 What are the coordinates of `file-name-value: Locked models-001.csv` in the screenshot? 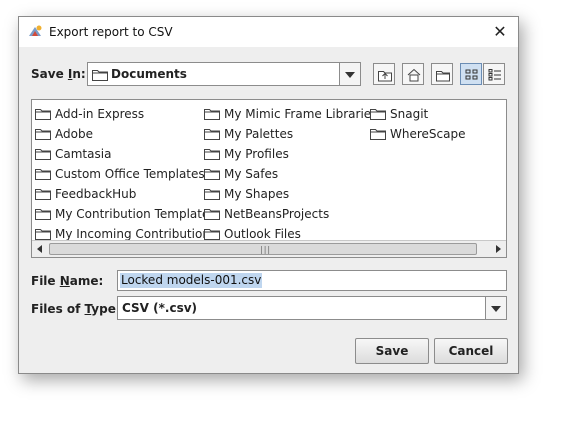 It's located at (191, 280).